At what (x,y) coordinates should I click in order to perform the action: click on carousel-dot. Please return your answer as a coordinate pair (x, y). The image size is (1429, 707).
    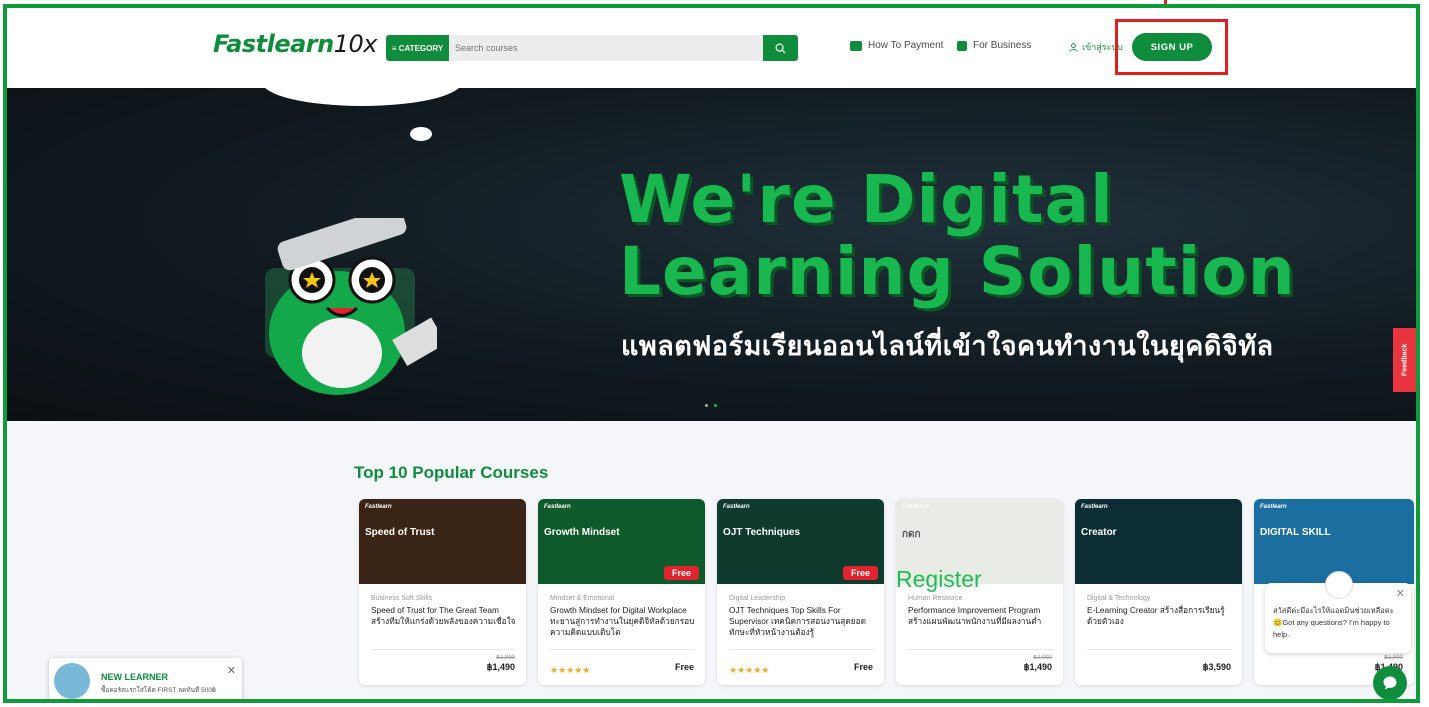
    Looking at the image, I should click on (706, 405).